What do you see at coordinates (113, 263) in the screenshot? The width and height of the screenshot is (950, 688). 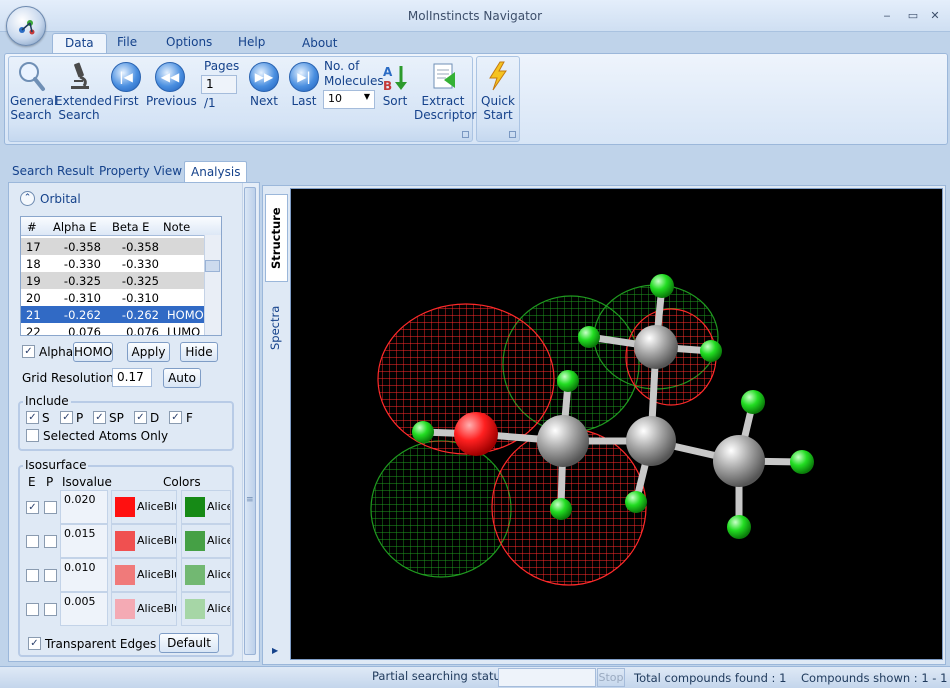 I see `table-row: 18 -0.330 -0.330` at bounding box center [113, 263].